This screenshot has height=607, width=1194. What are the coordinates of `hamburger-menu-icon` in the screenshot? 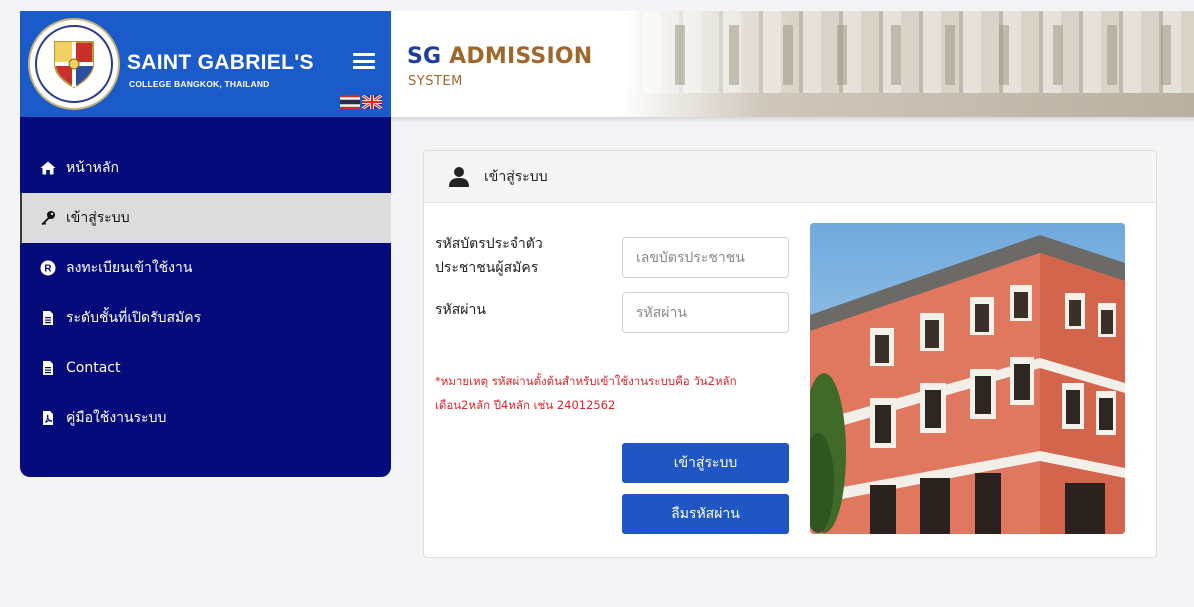 It's located at (364, 61).